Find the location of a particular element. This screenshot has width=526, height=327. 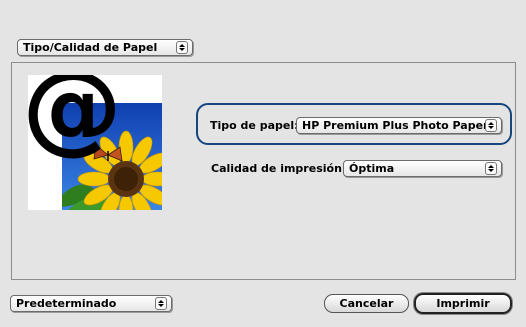

print-quality-value: Óptima is located at coordinates (372, 168).